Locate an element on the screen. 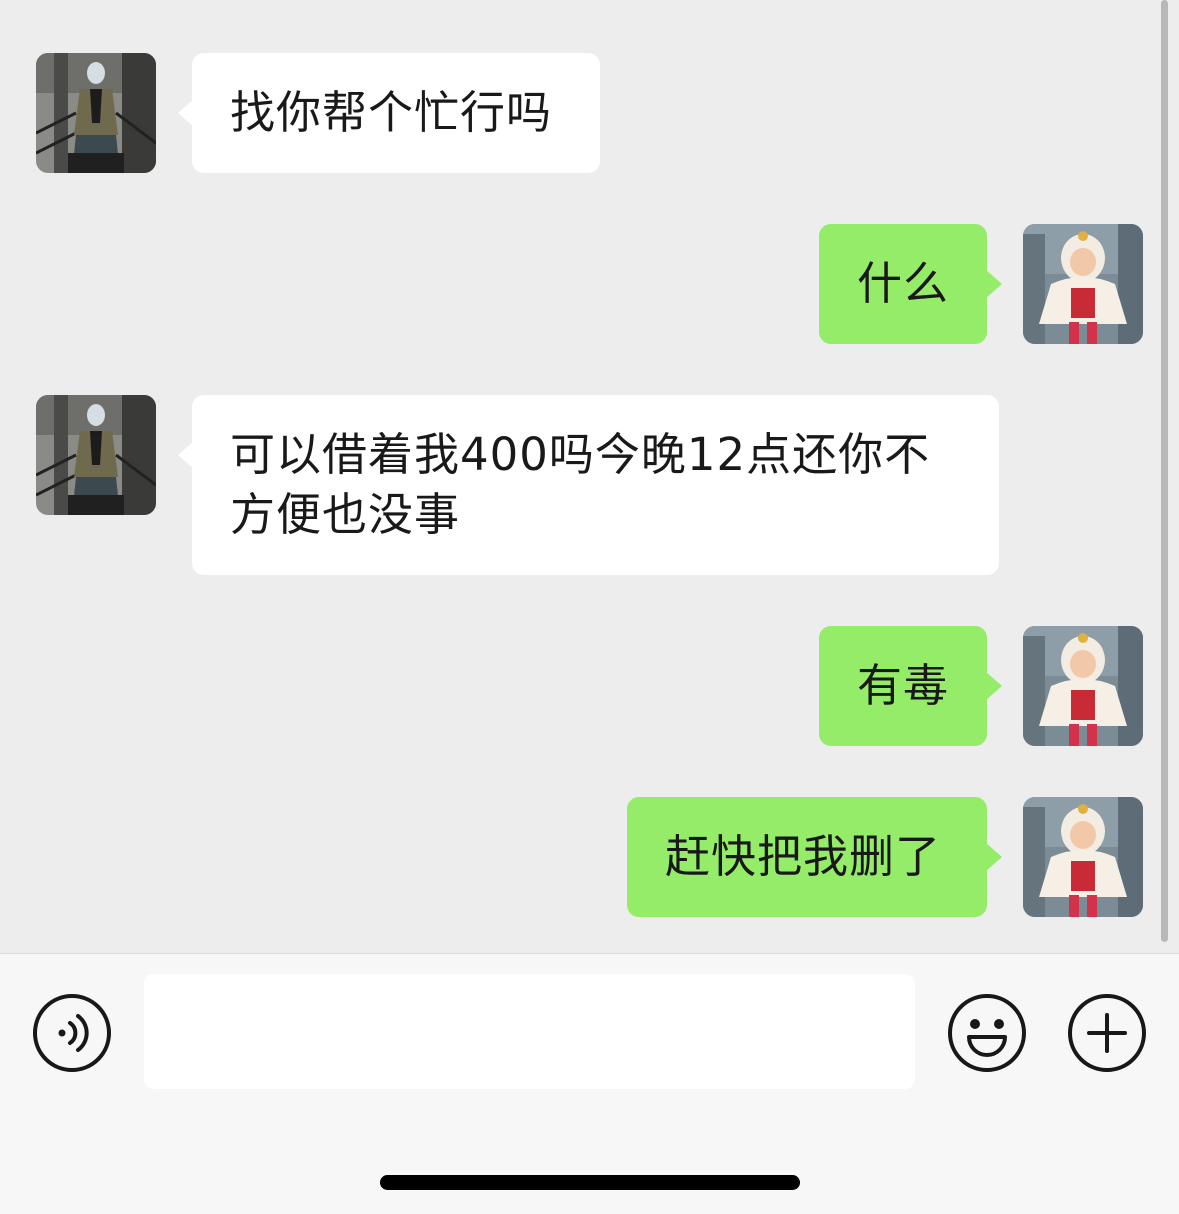 The width and height of the screenshot is (1179, 1214). plus-icon is located at coordinates (1107, 1033).